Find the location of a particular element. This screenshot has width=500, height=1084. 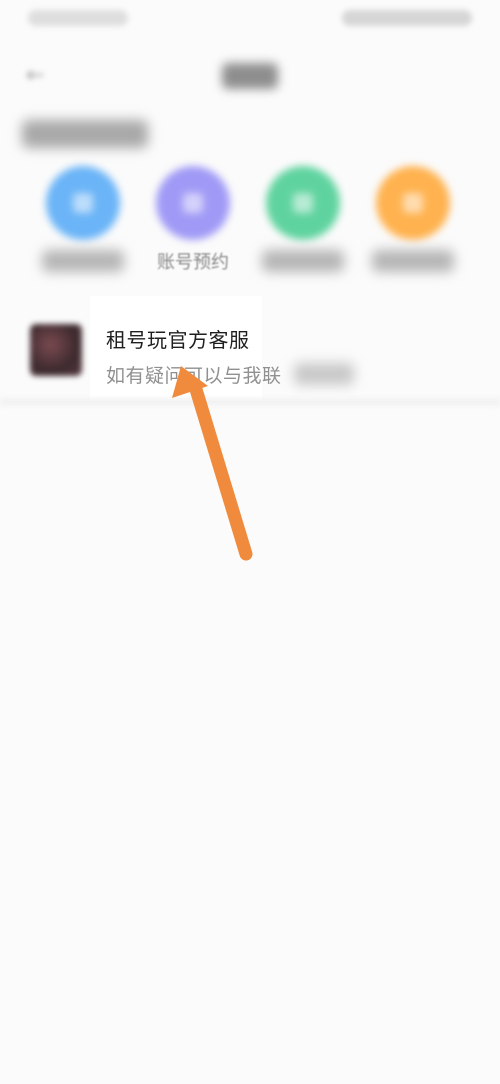

chat-name: 租号玩官方客服 is located at coordinates (178, 340).